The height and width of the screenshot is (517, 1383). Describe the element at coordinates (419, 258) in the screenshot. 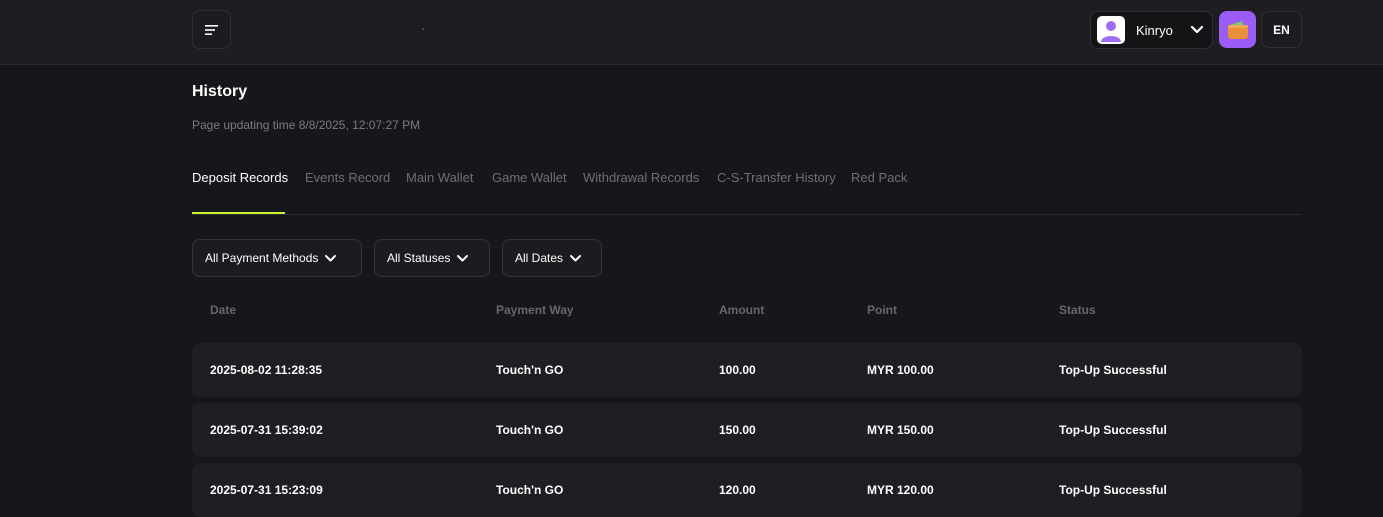

I see `statuses-filter-label: All Statuses` at that location.